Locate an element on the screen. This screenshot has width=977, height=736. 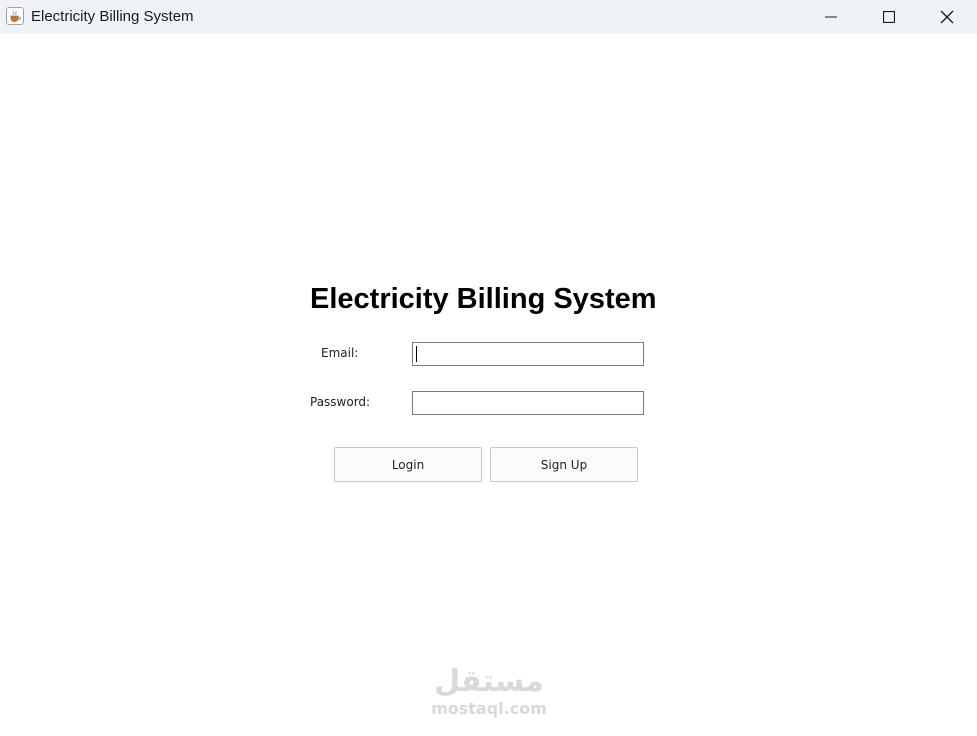
email-label: Email: is located at coordinates (340, 353).